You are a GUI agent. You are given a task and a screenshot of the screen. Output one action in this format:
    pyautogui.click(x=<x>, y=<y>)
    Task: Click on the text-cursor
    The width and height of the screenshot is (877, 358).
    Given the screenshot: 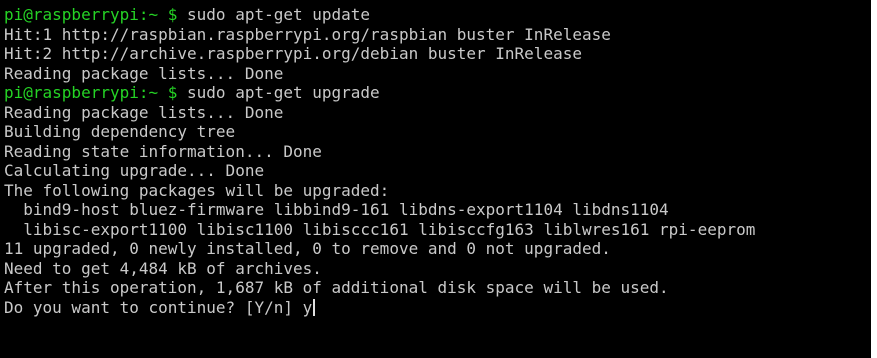 What is the action you would take?
    pyautogui.click(x=314, y=307)
    